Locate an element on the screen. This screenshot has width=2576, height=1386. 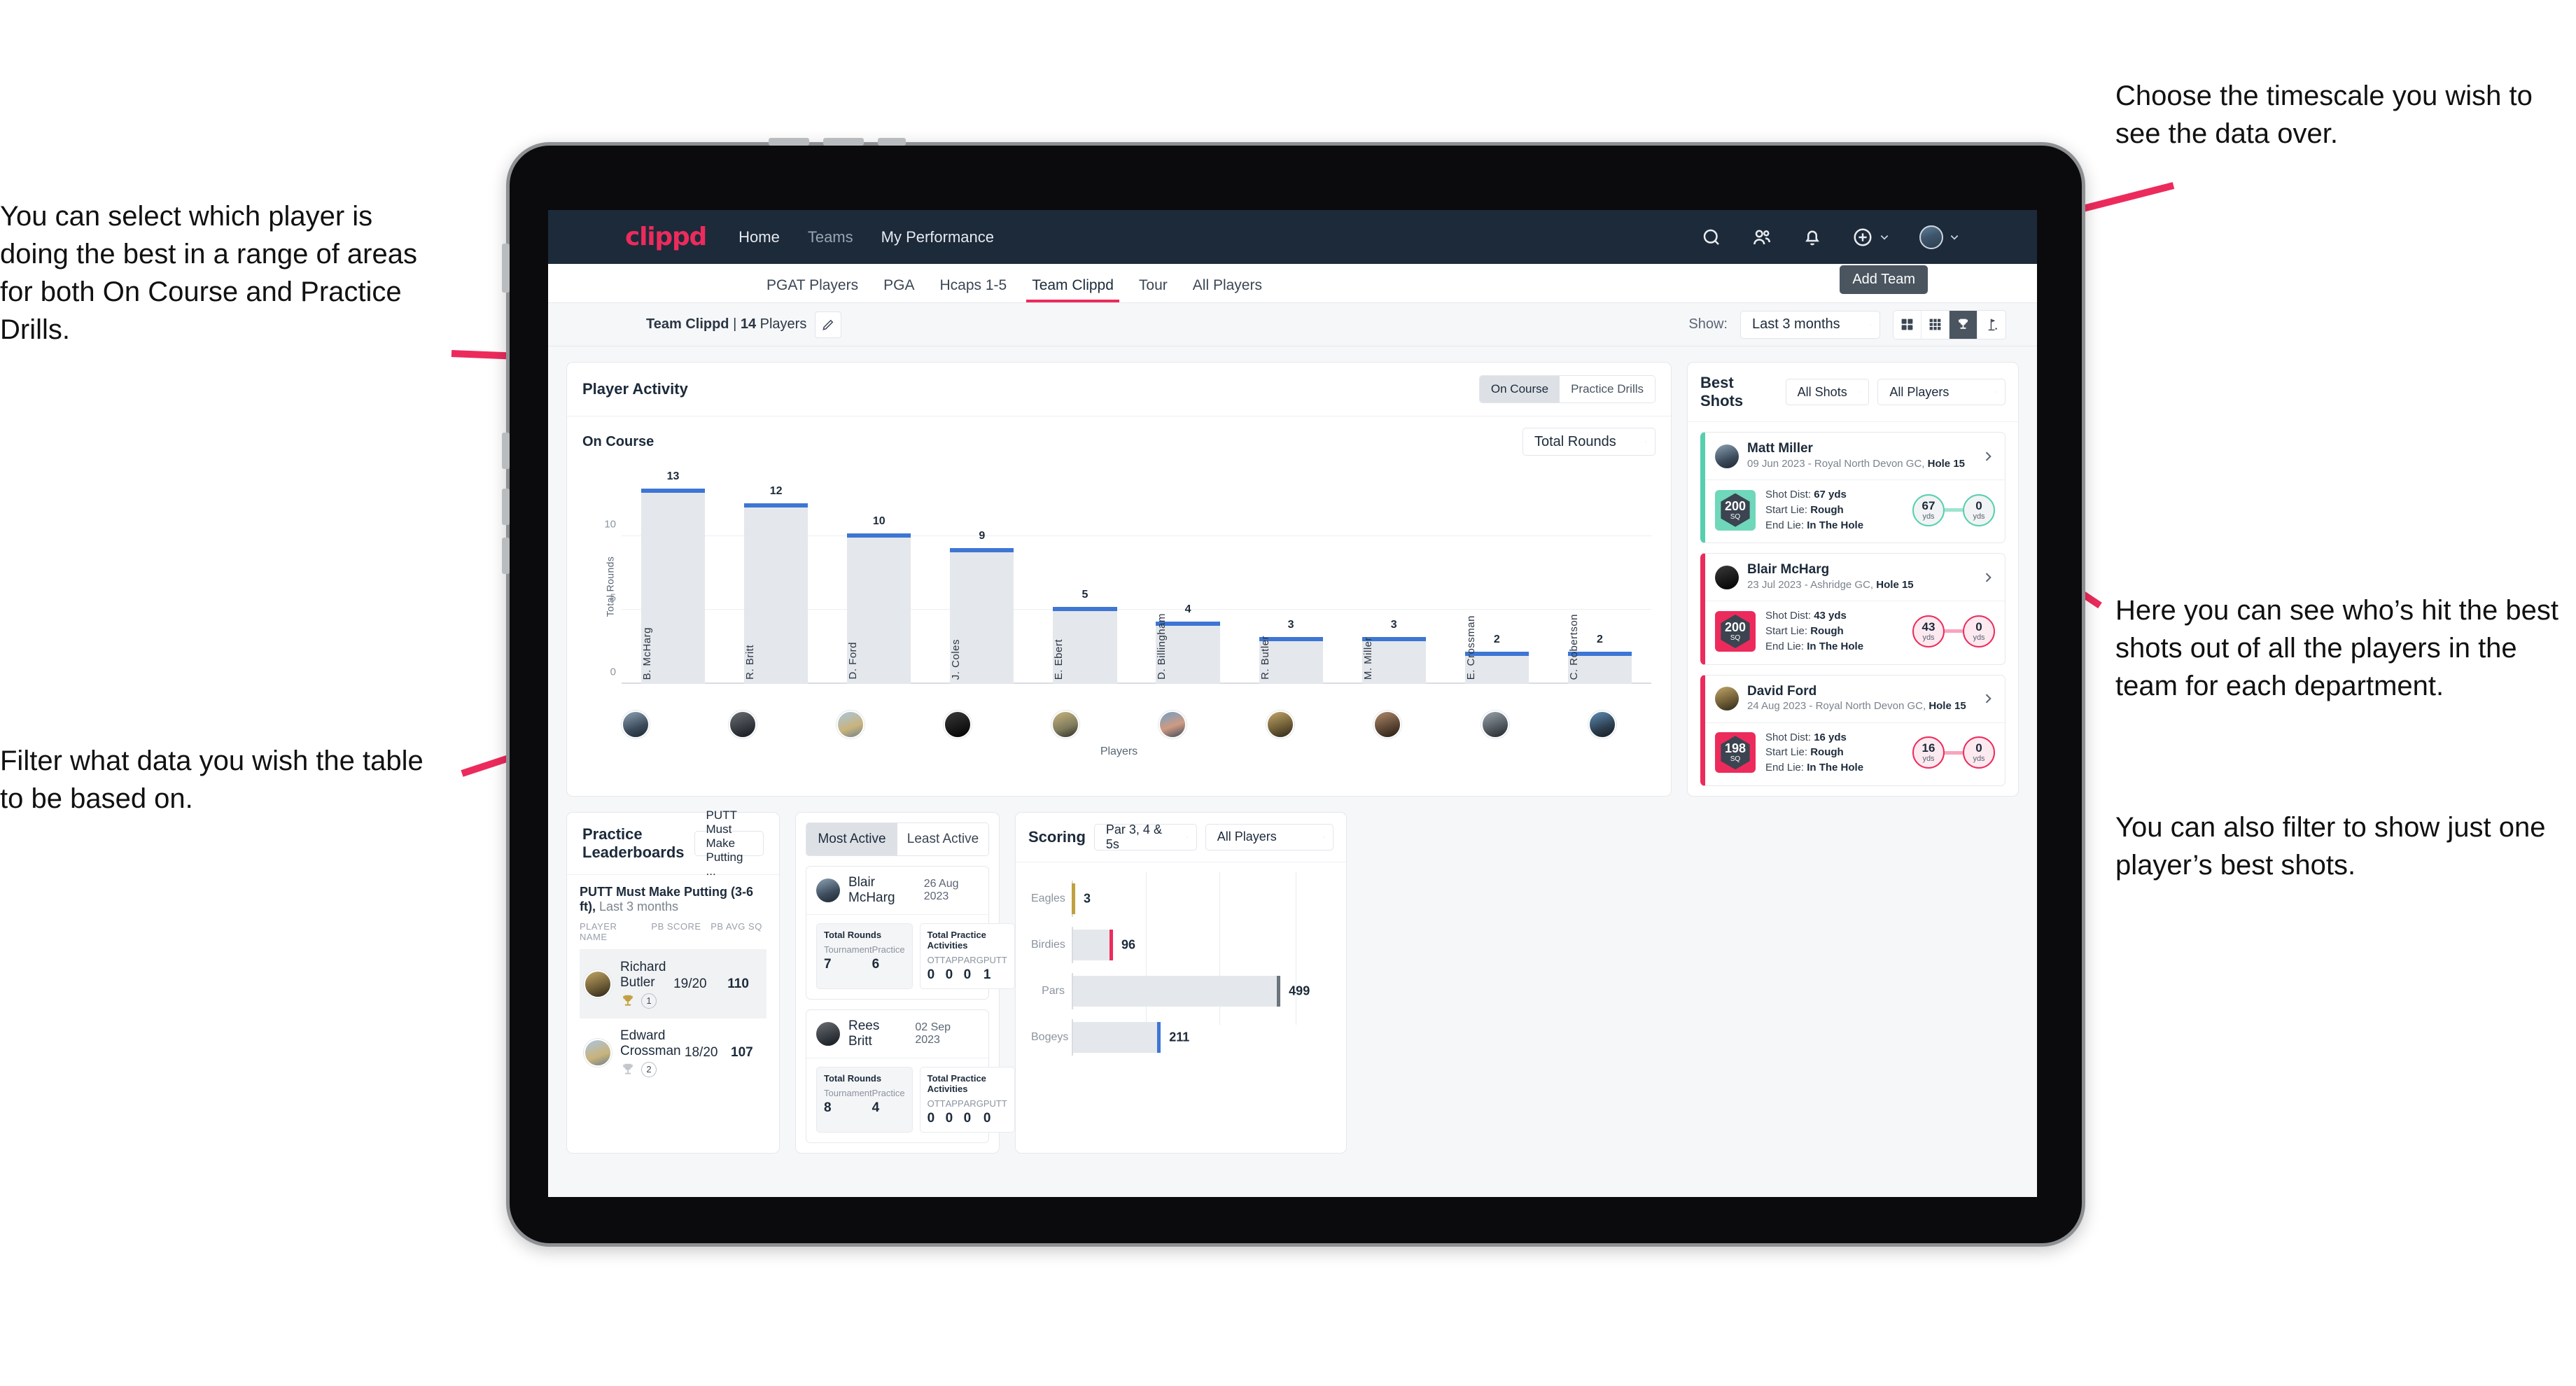
tab-most-active: Most Active is located at coordinates (851, 838).